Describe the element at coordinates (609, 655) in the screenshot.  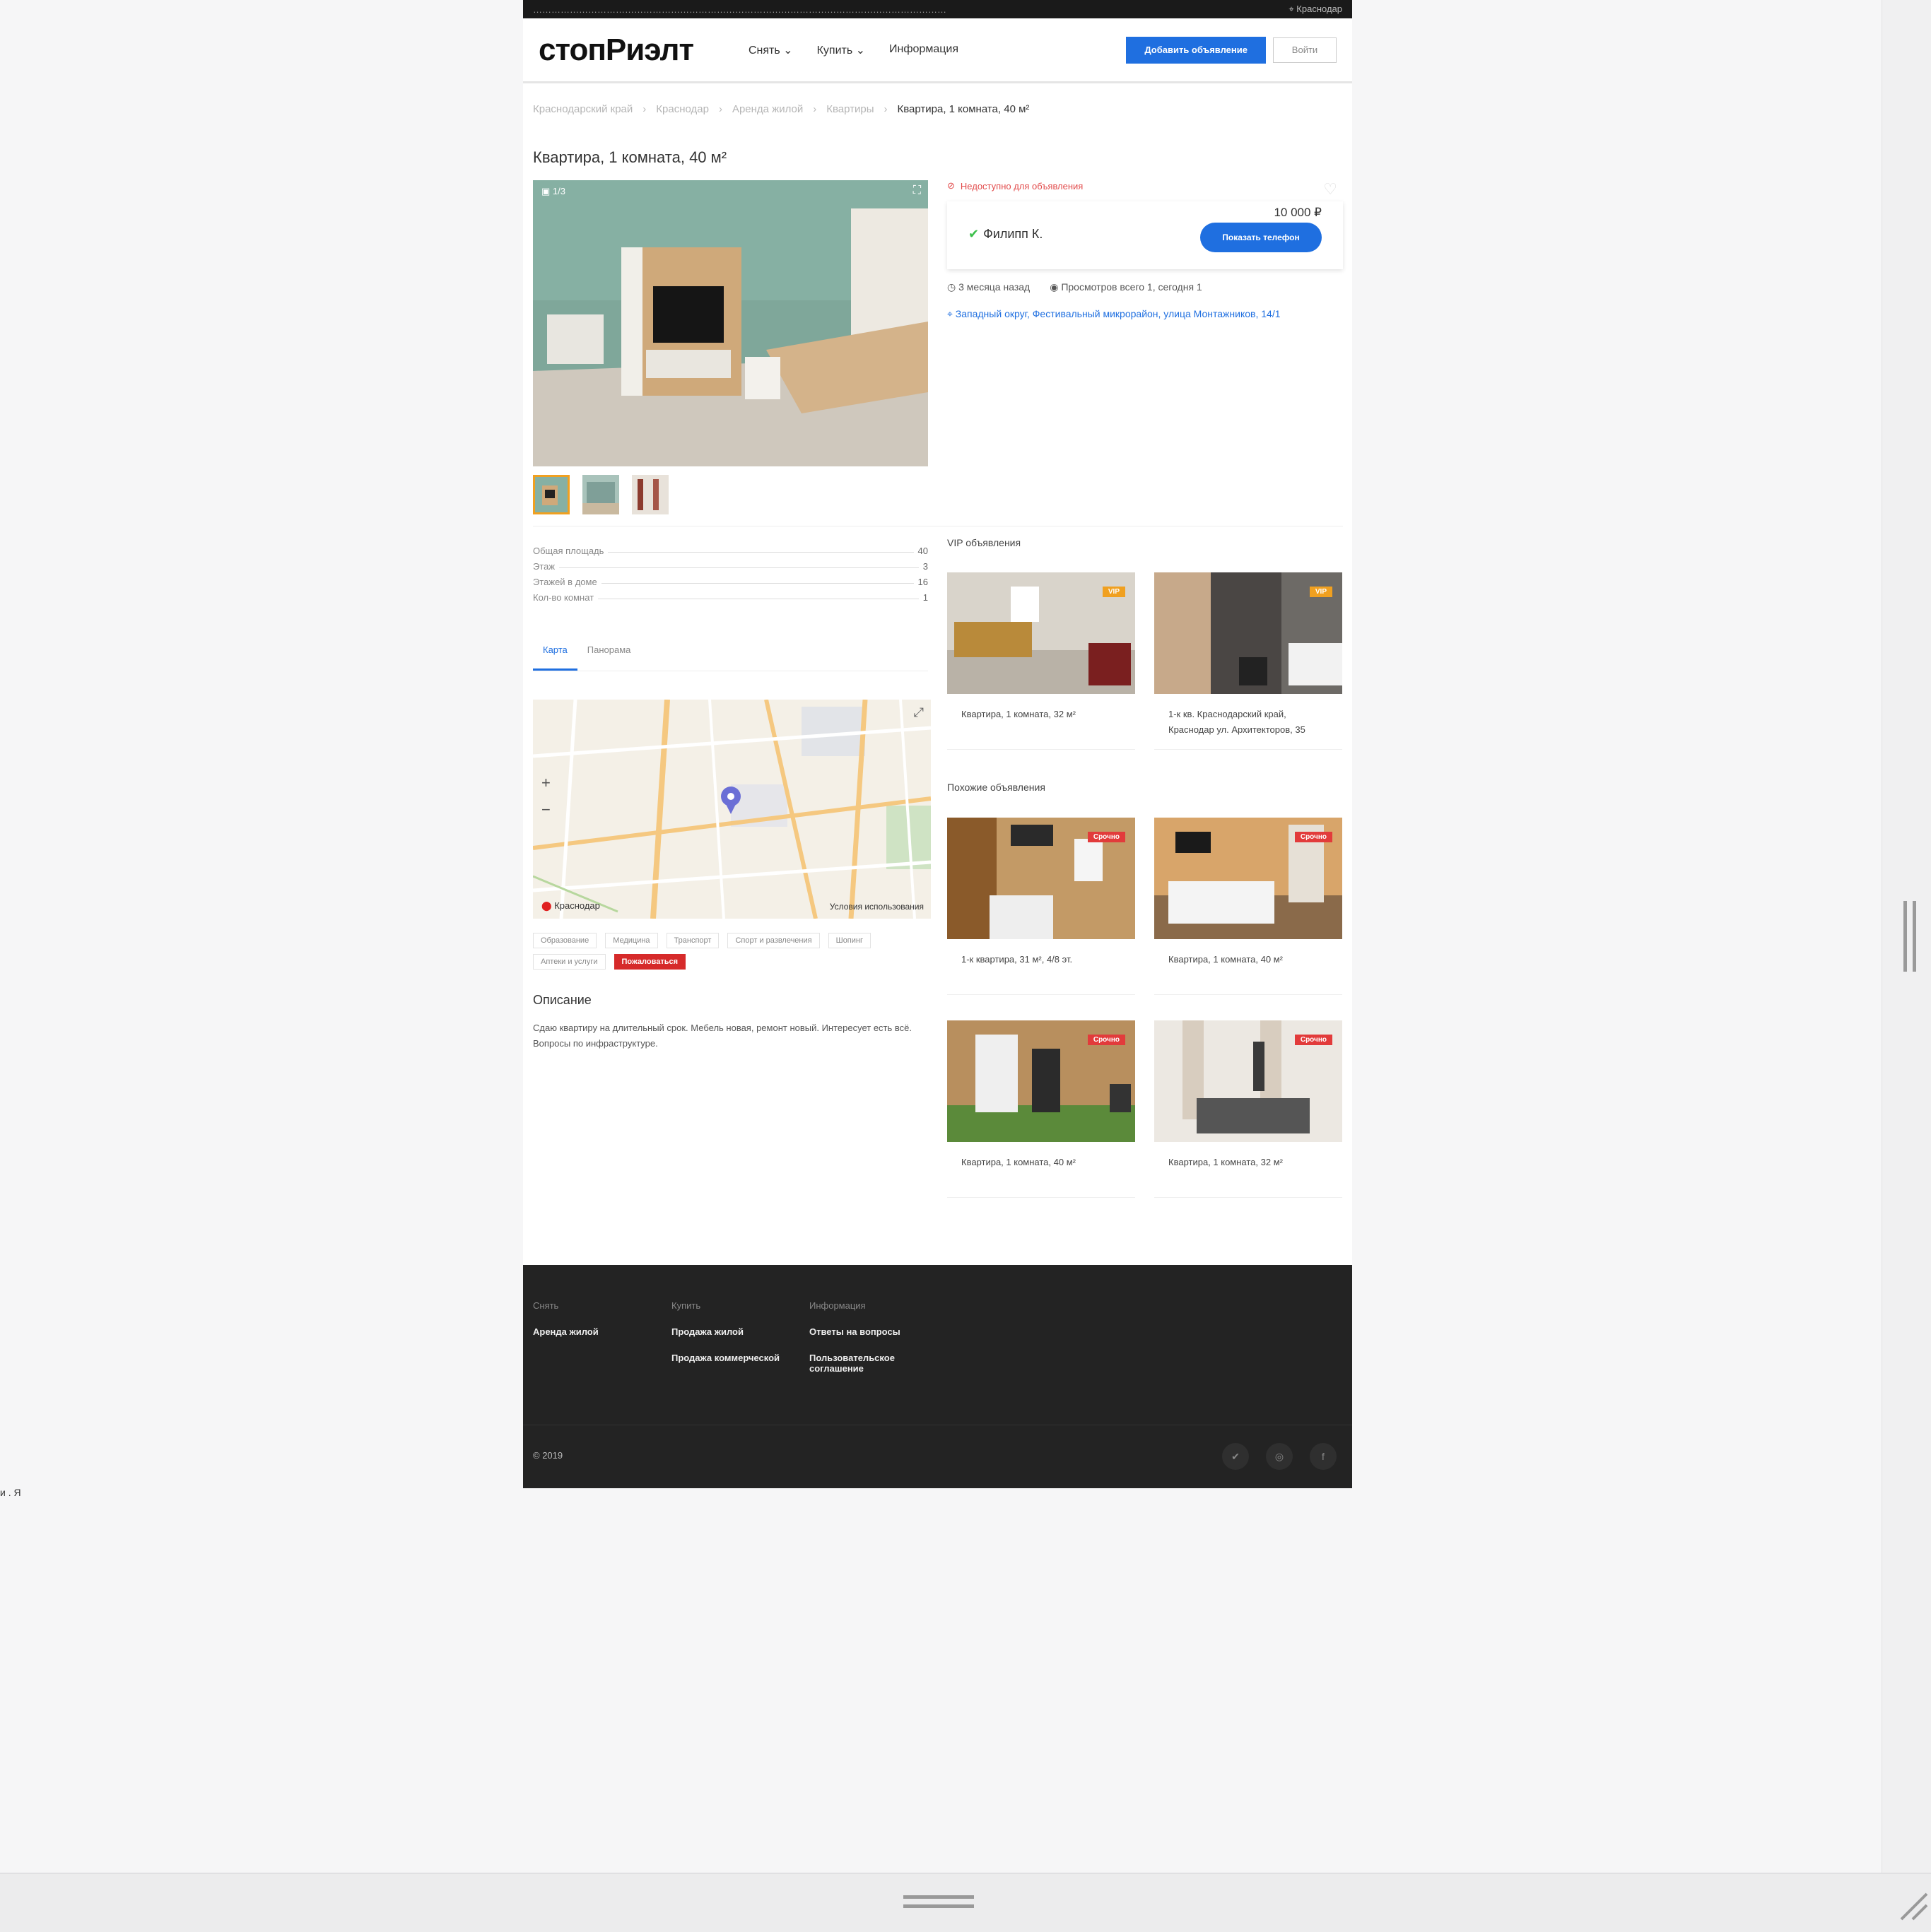
I see `tab-panorama: Панорама` at that location.